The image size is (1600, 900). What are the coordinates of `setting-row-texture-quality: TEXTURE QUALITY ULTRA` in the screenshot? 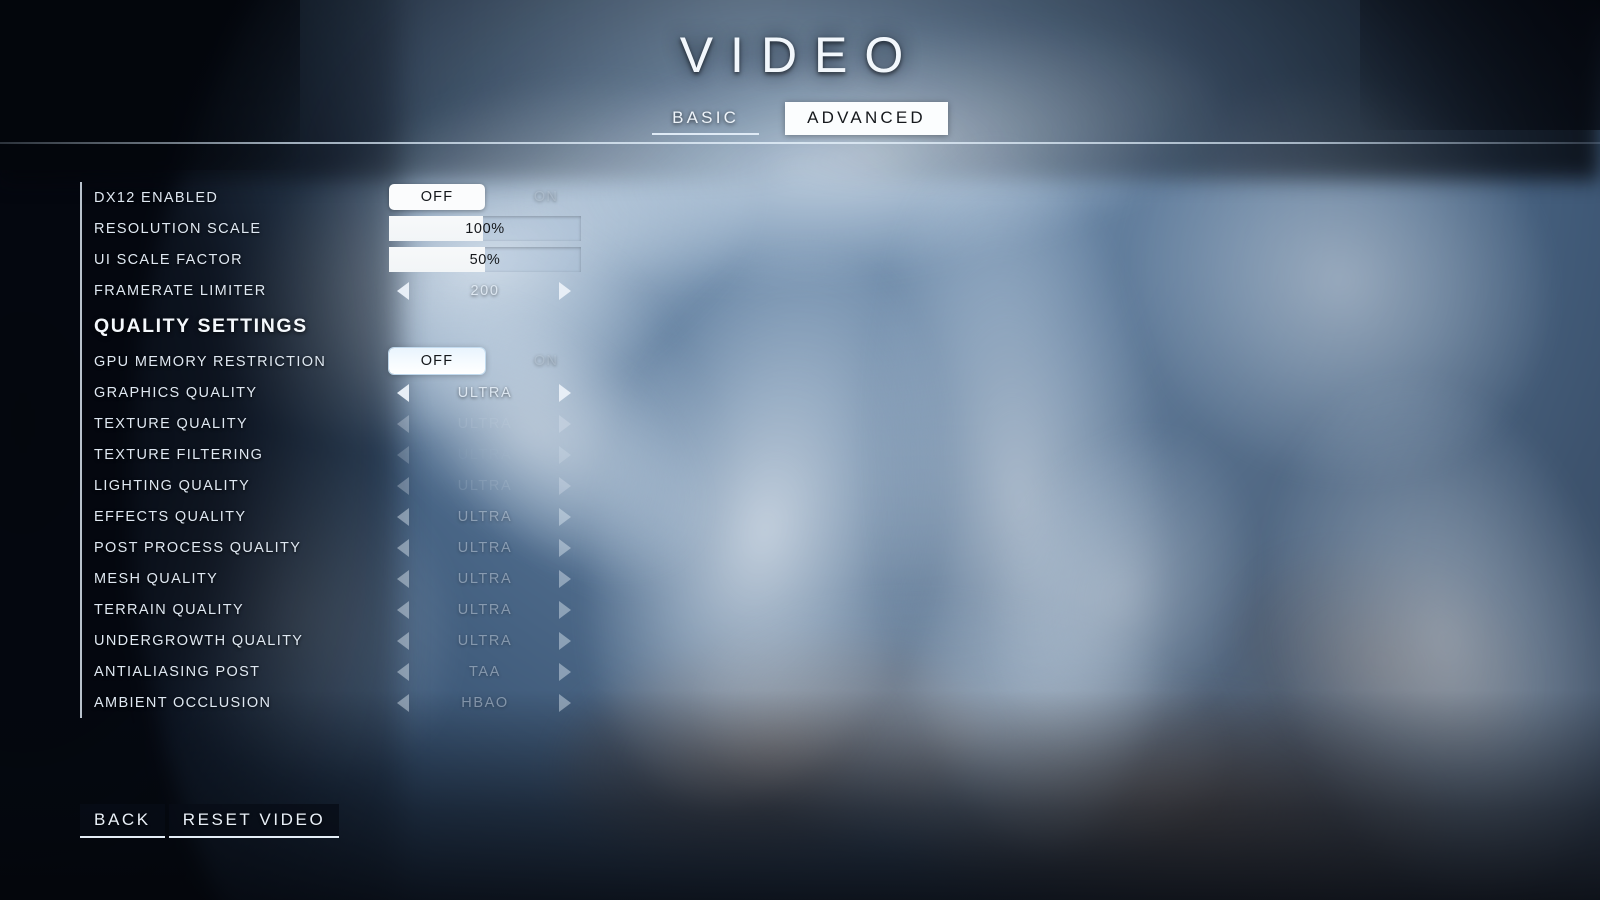 It's located at (407, 423).